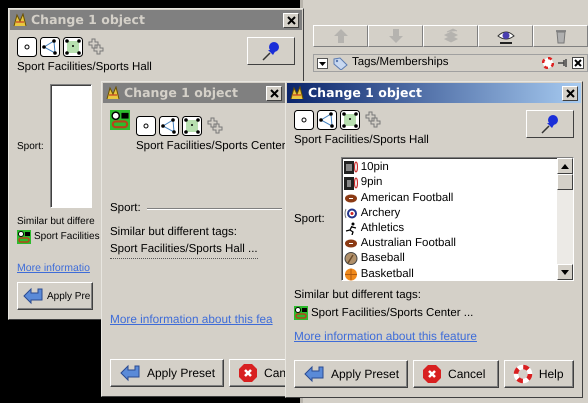 The height and width of the screenshot is (403, 588). What do you see at coordinates (449, 198) in the screenshot?
I see `list-item: American Football` at bounding box center [449, 198].